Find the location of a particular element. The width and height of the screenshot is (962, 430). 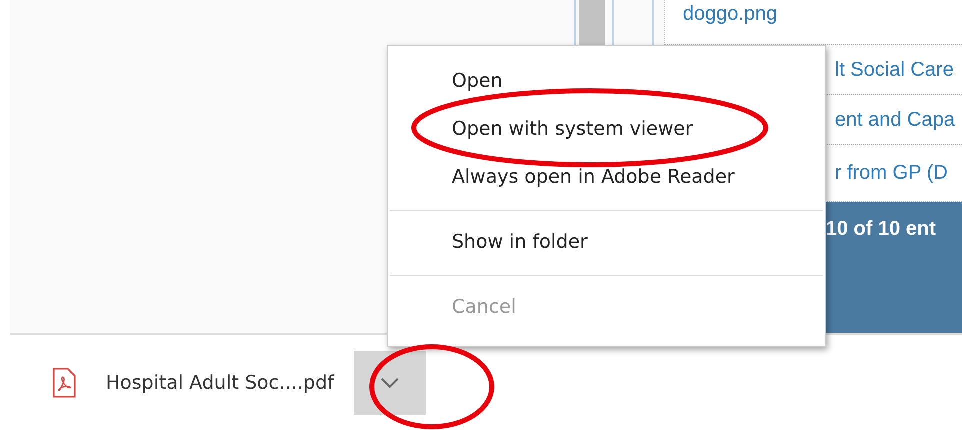

menu-item: Show in folder is located at coordinates (606, 243).